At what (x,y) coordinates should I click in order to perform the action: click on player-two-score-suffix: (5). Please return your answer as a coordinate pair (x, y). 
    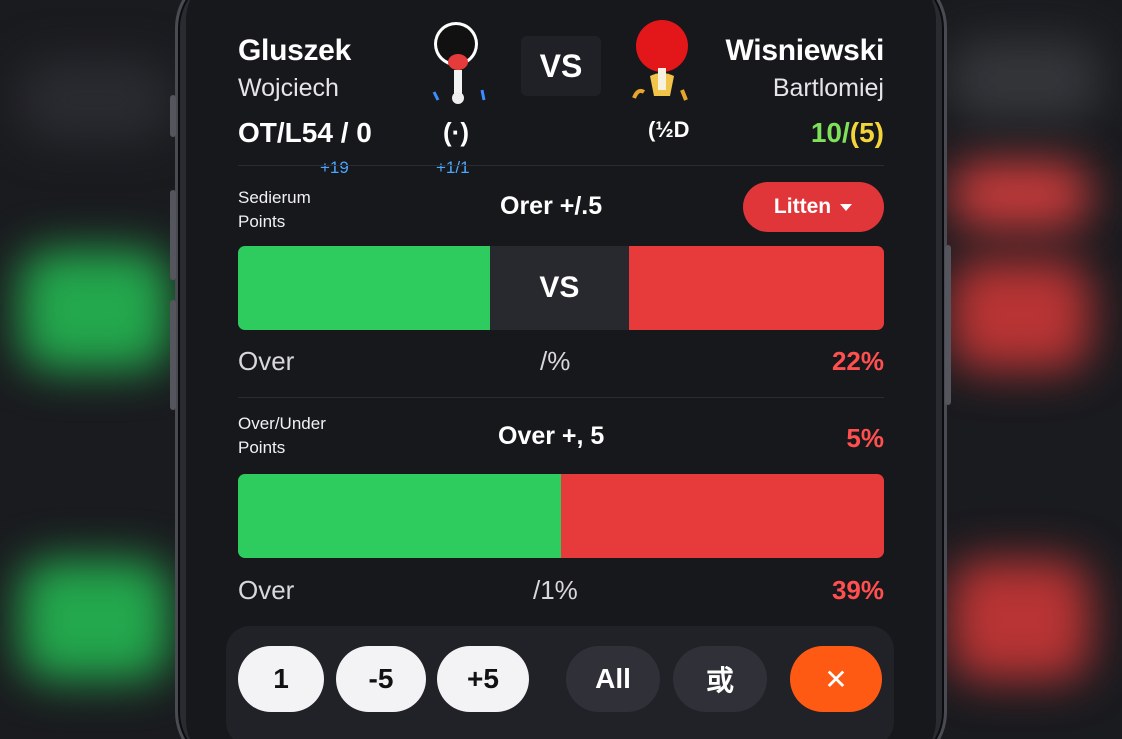
    Looking at the image, I should click on (866, 132).